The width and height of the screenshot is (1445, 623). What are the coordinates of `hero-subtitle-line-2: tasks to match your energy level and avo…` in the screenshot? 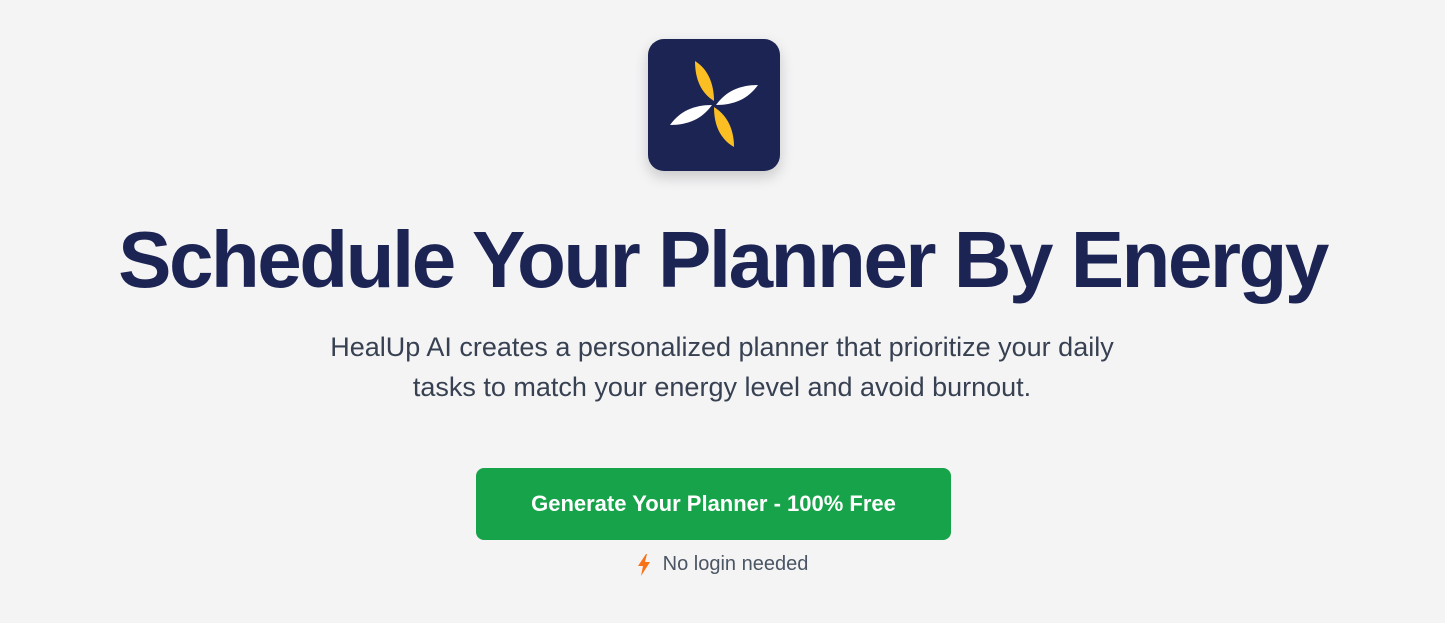 It's located at (722, 387).